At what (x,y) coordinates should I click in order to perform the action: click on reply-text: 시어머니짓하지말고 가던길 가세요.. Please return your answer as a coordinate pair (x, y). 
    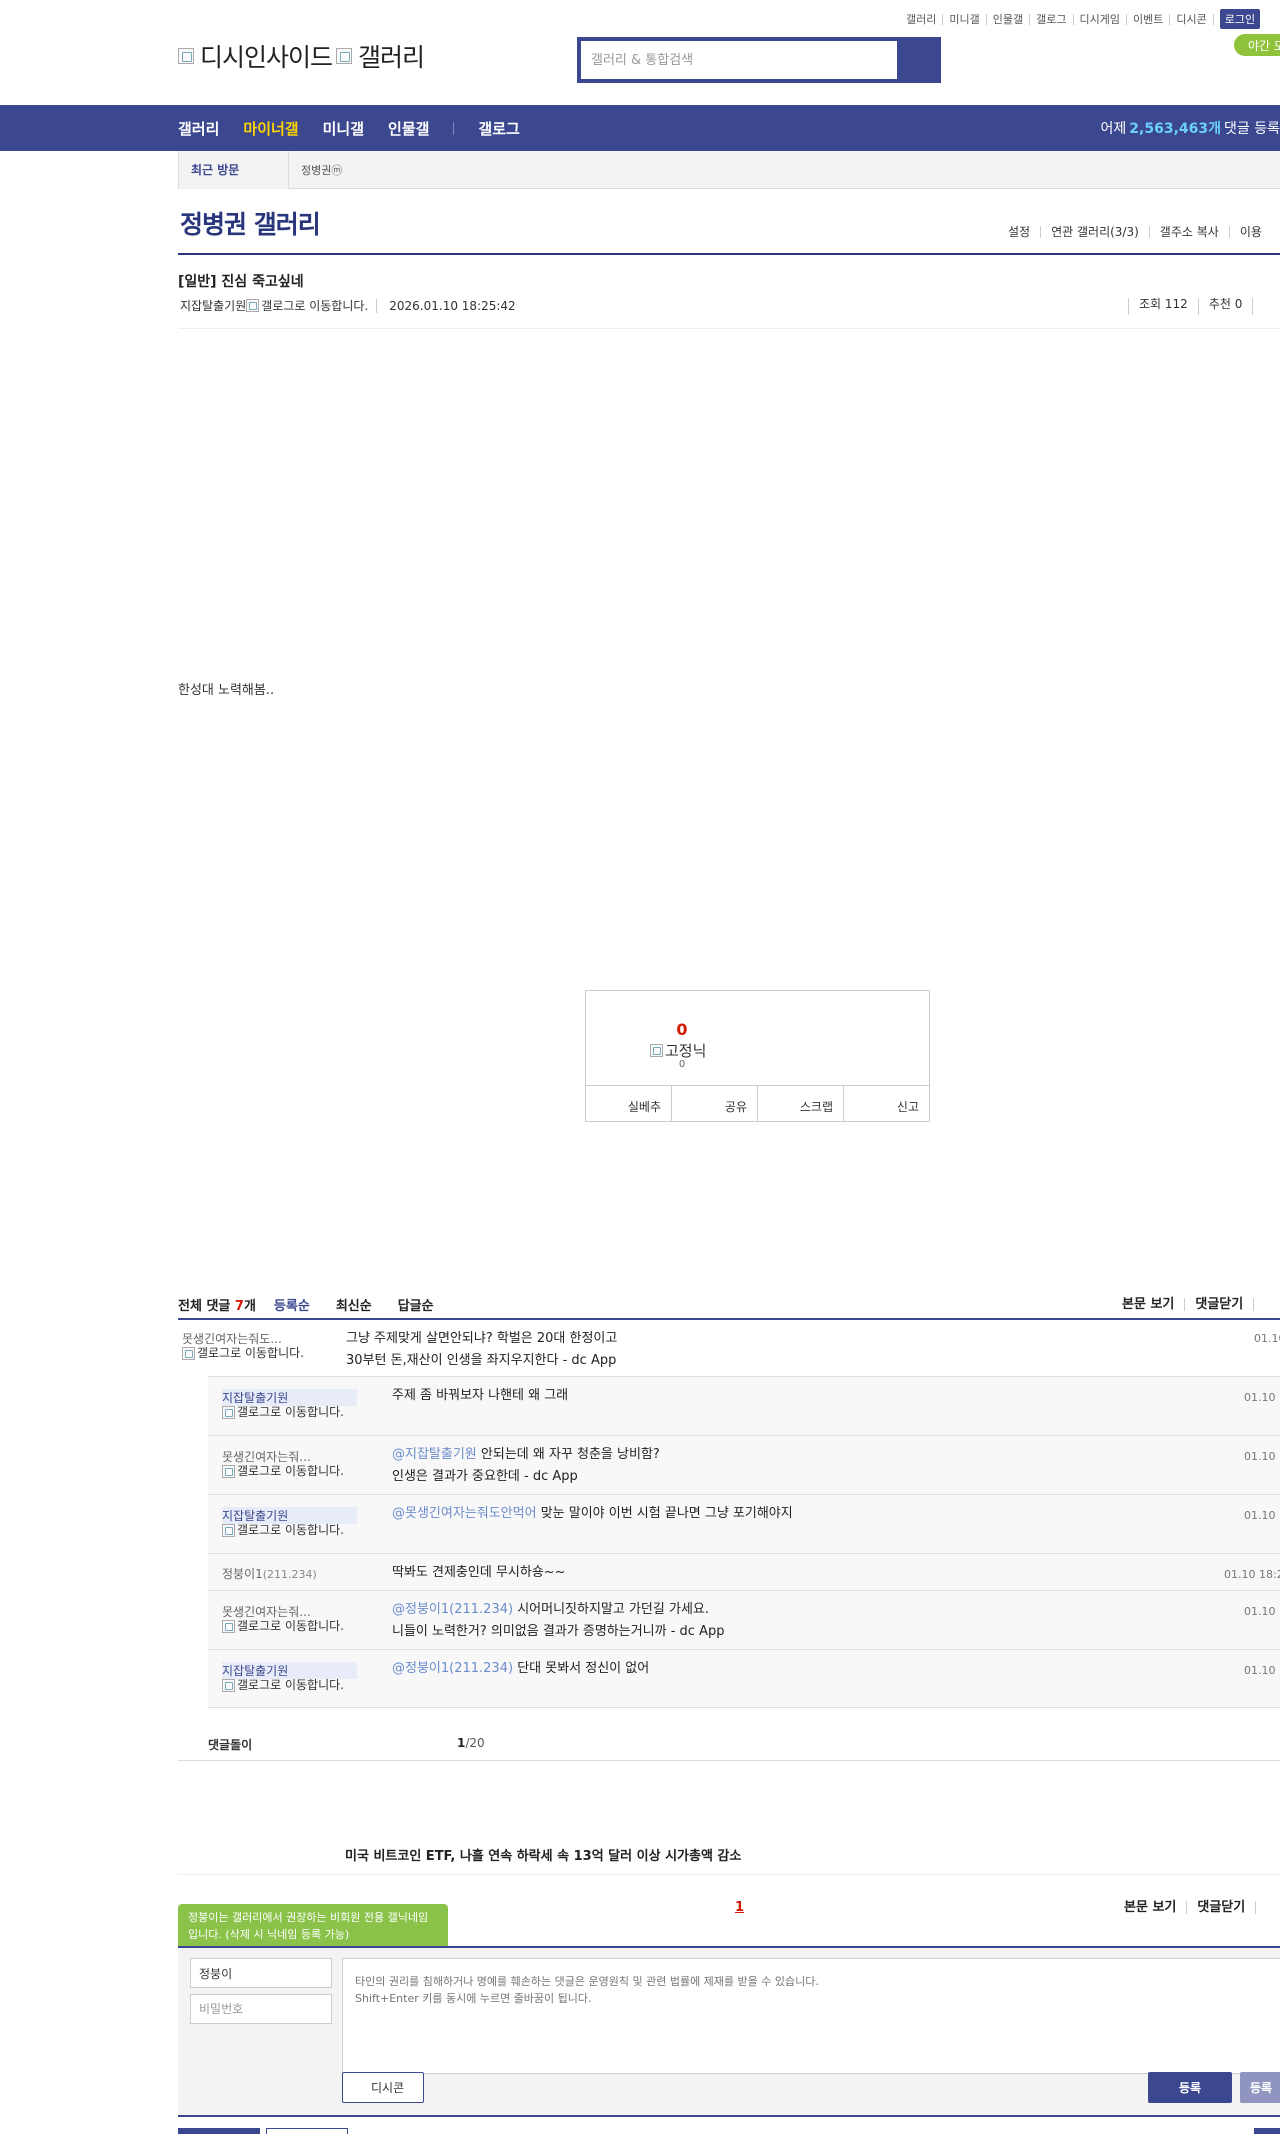
    Looking at the image, I should click on (611, 1609).